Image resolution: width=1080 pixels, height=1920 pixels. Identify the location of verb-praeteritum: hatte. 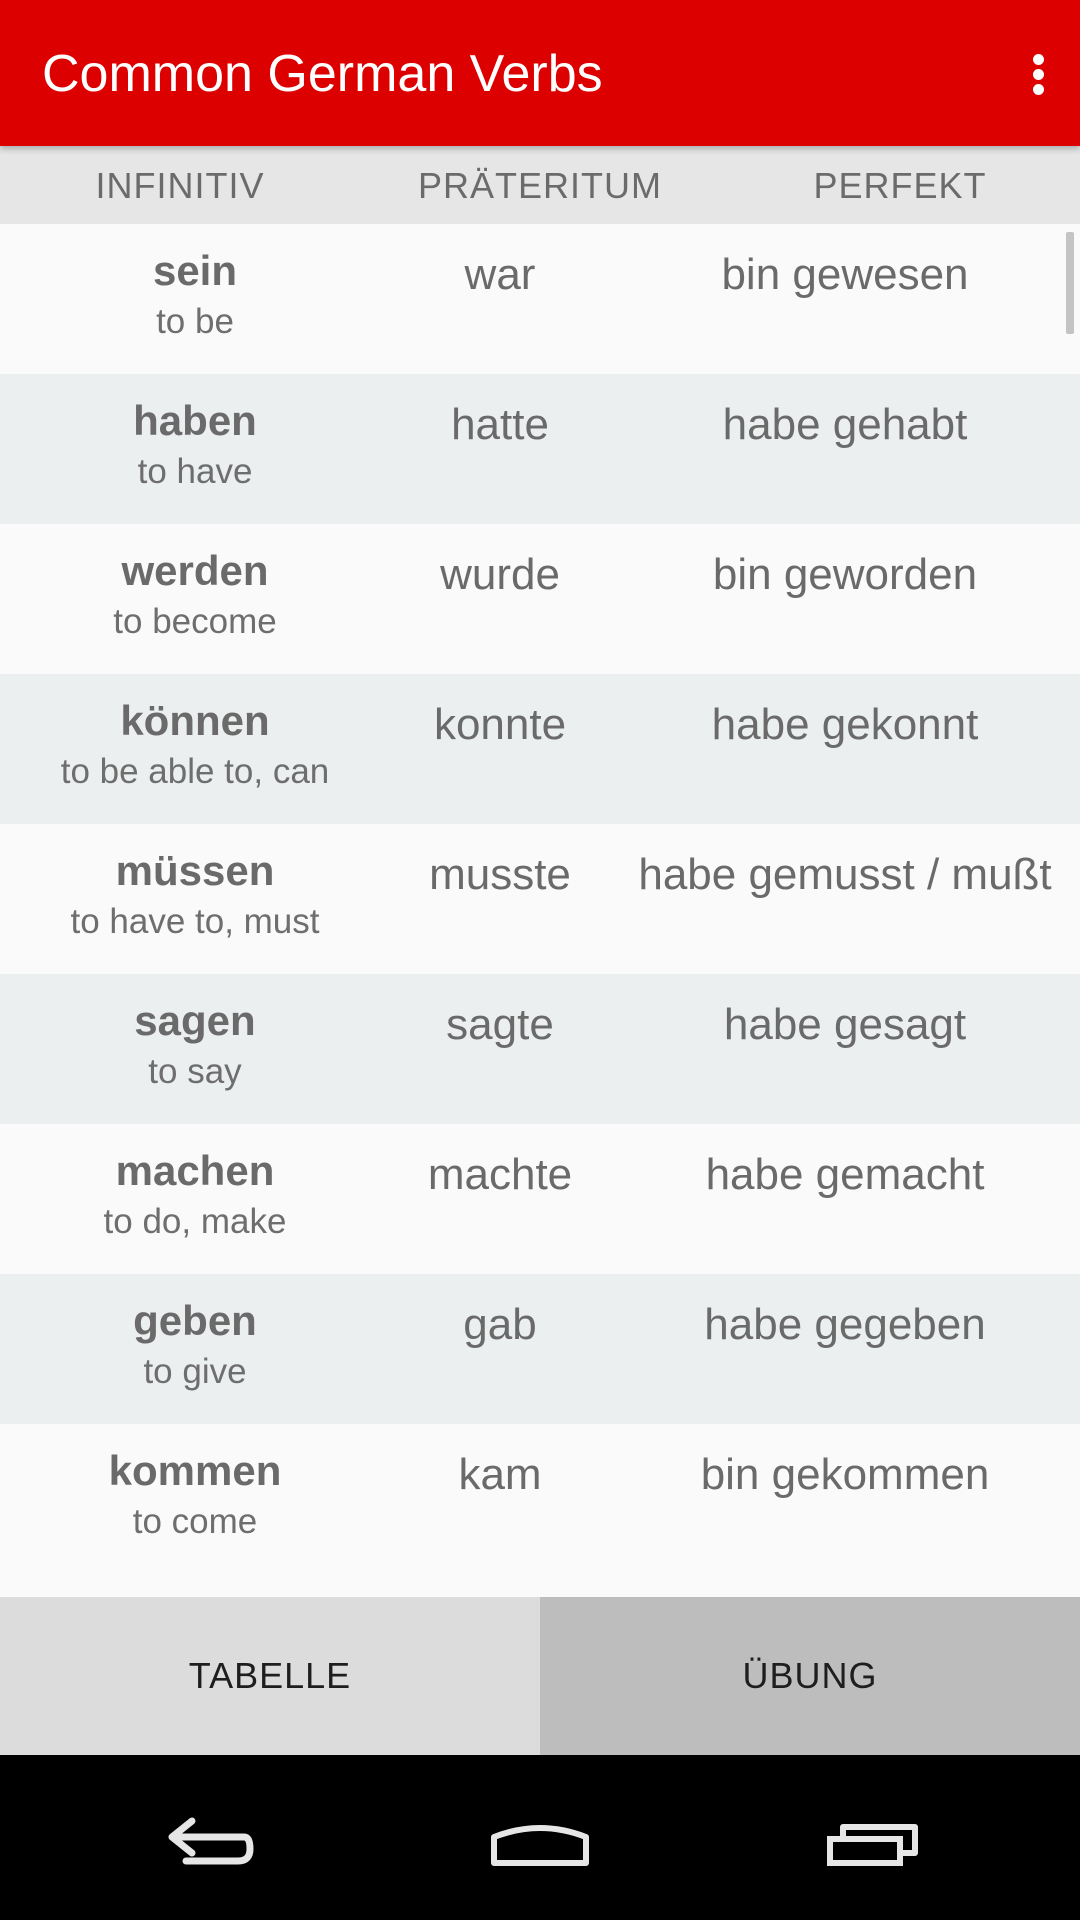
(500, 424).